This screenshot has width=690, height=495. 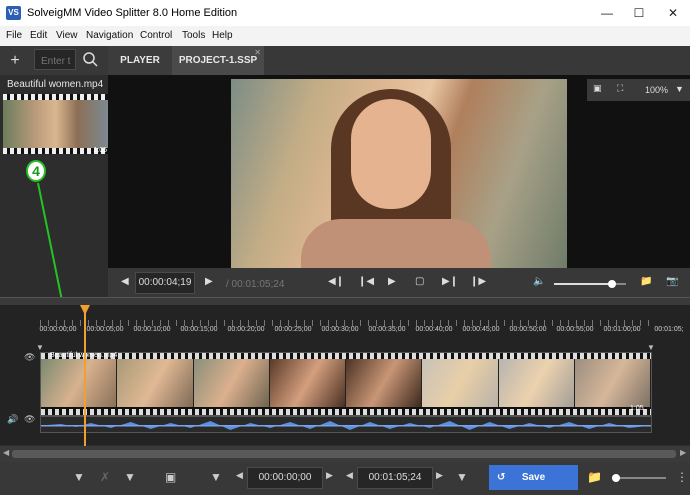 What do you see at coordinates (450, 281) in the screenshot?
I see `next-frame-icon: ▶❙` at bounding box center [450, 281].